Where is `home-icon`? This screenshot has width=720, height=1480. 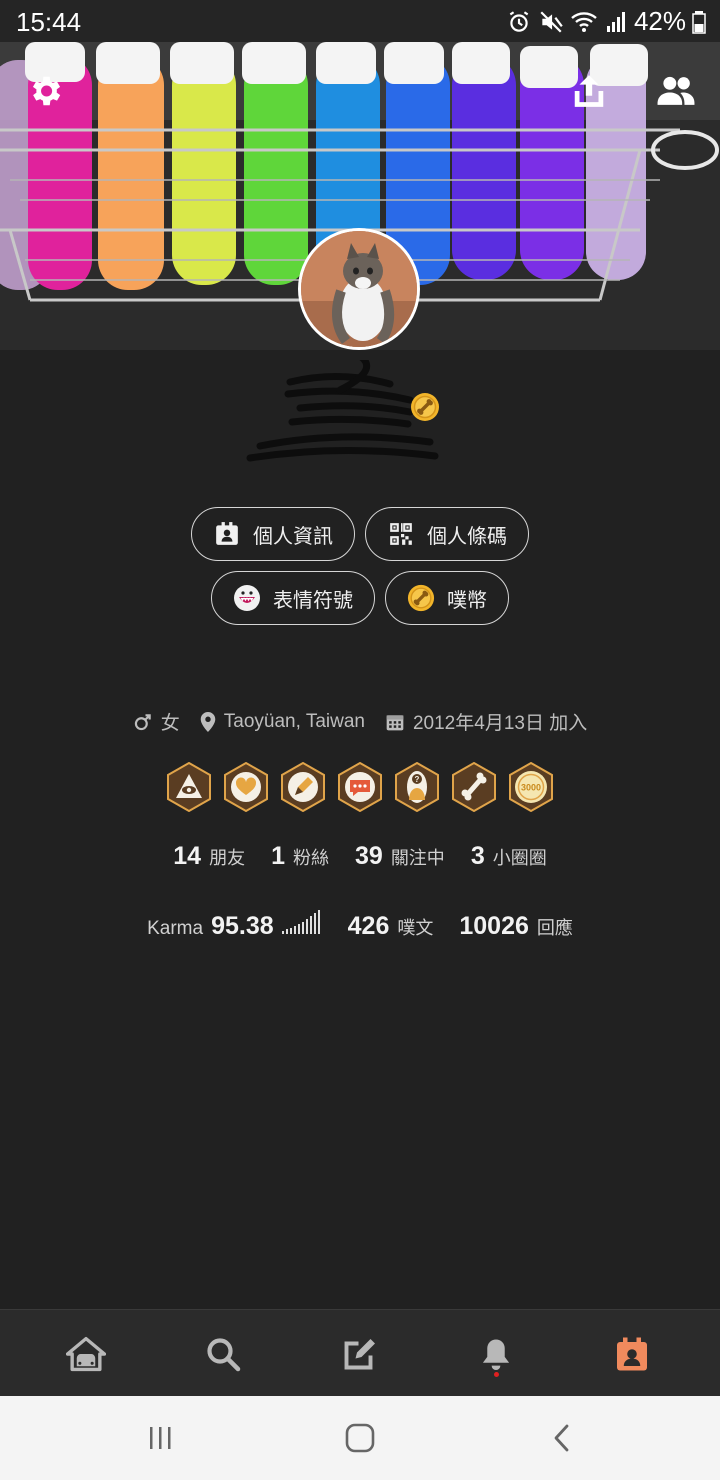
home-icon is located at coordinates (86, 1354).